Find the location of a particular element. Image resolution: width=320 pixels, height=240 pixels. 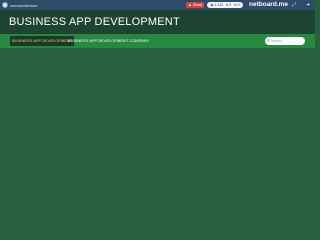

brand-logo: netboard.me is located at coordinates (268, 5).